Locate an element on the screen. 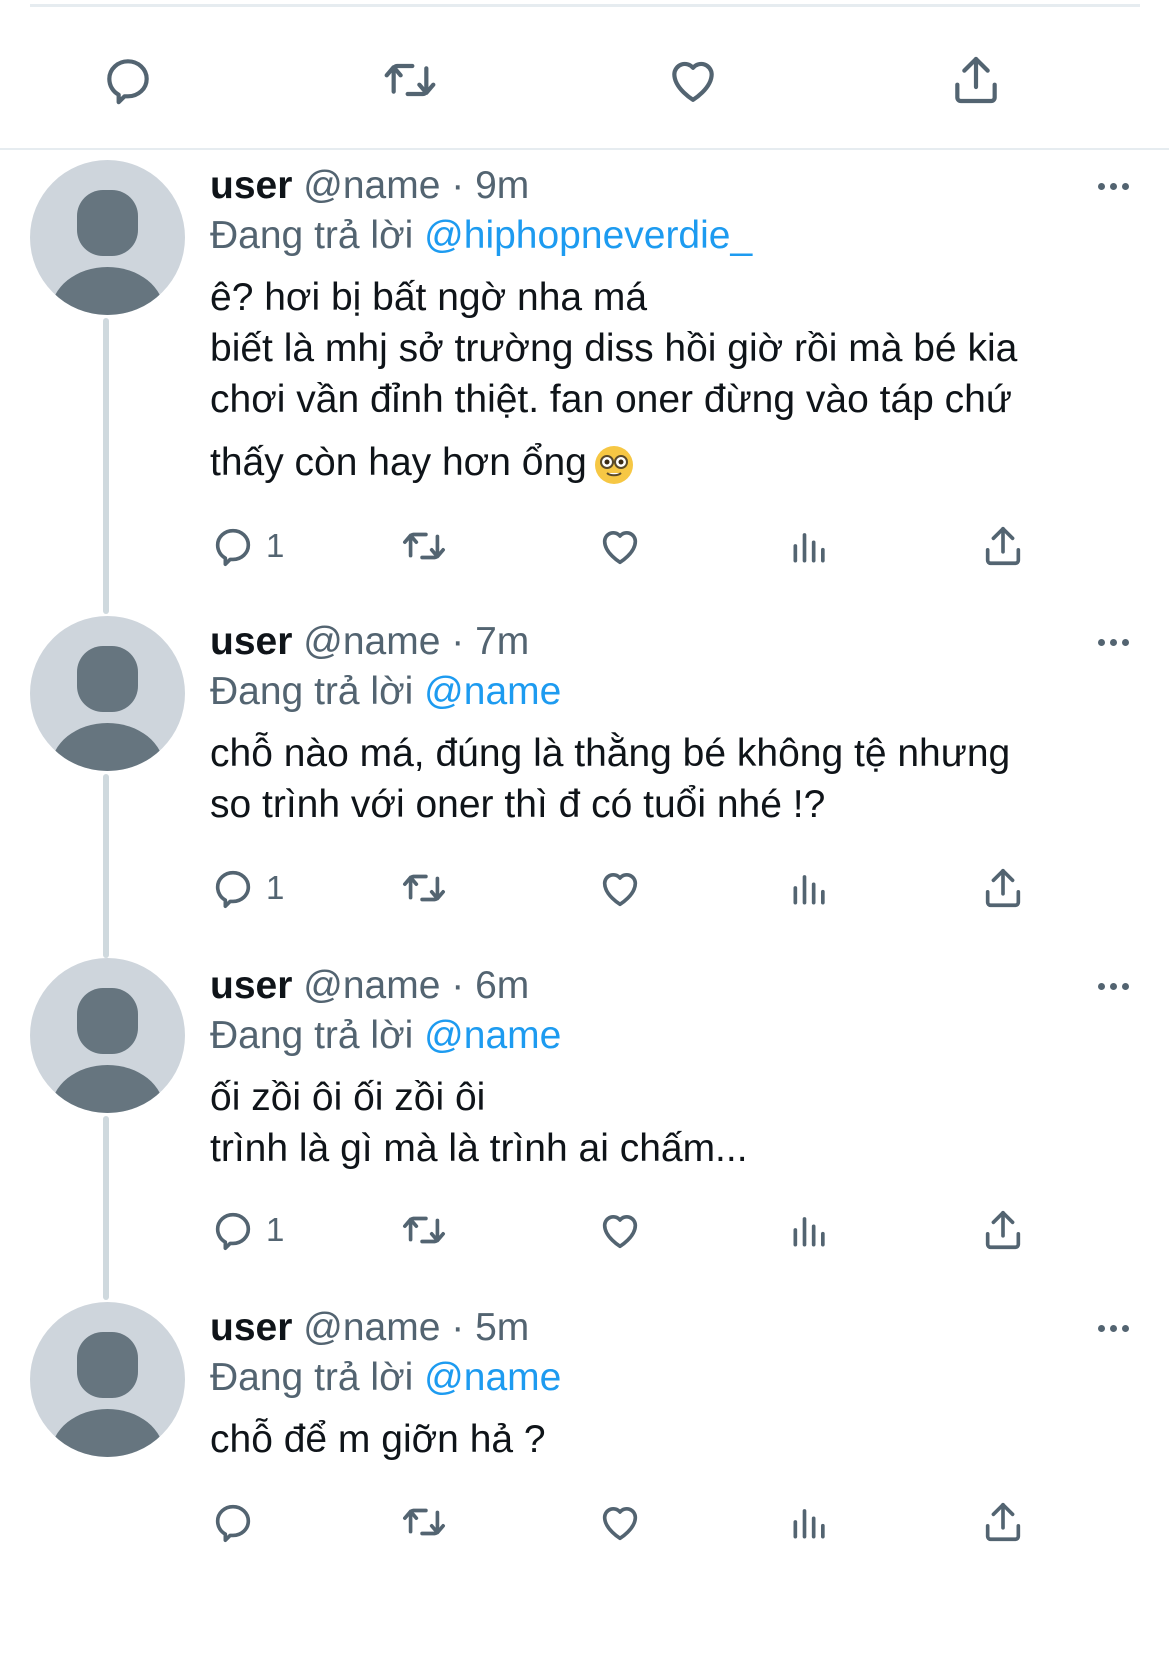  tweet-text-line: ối zồi ôi ối zồi ôi is located at coordinates (348, 1097).